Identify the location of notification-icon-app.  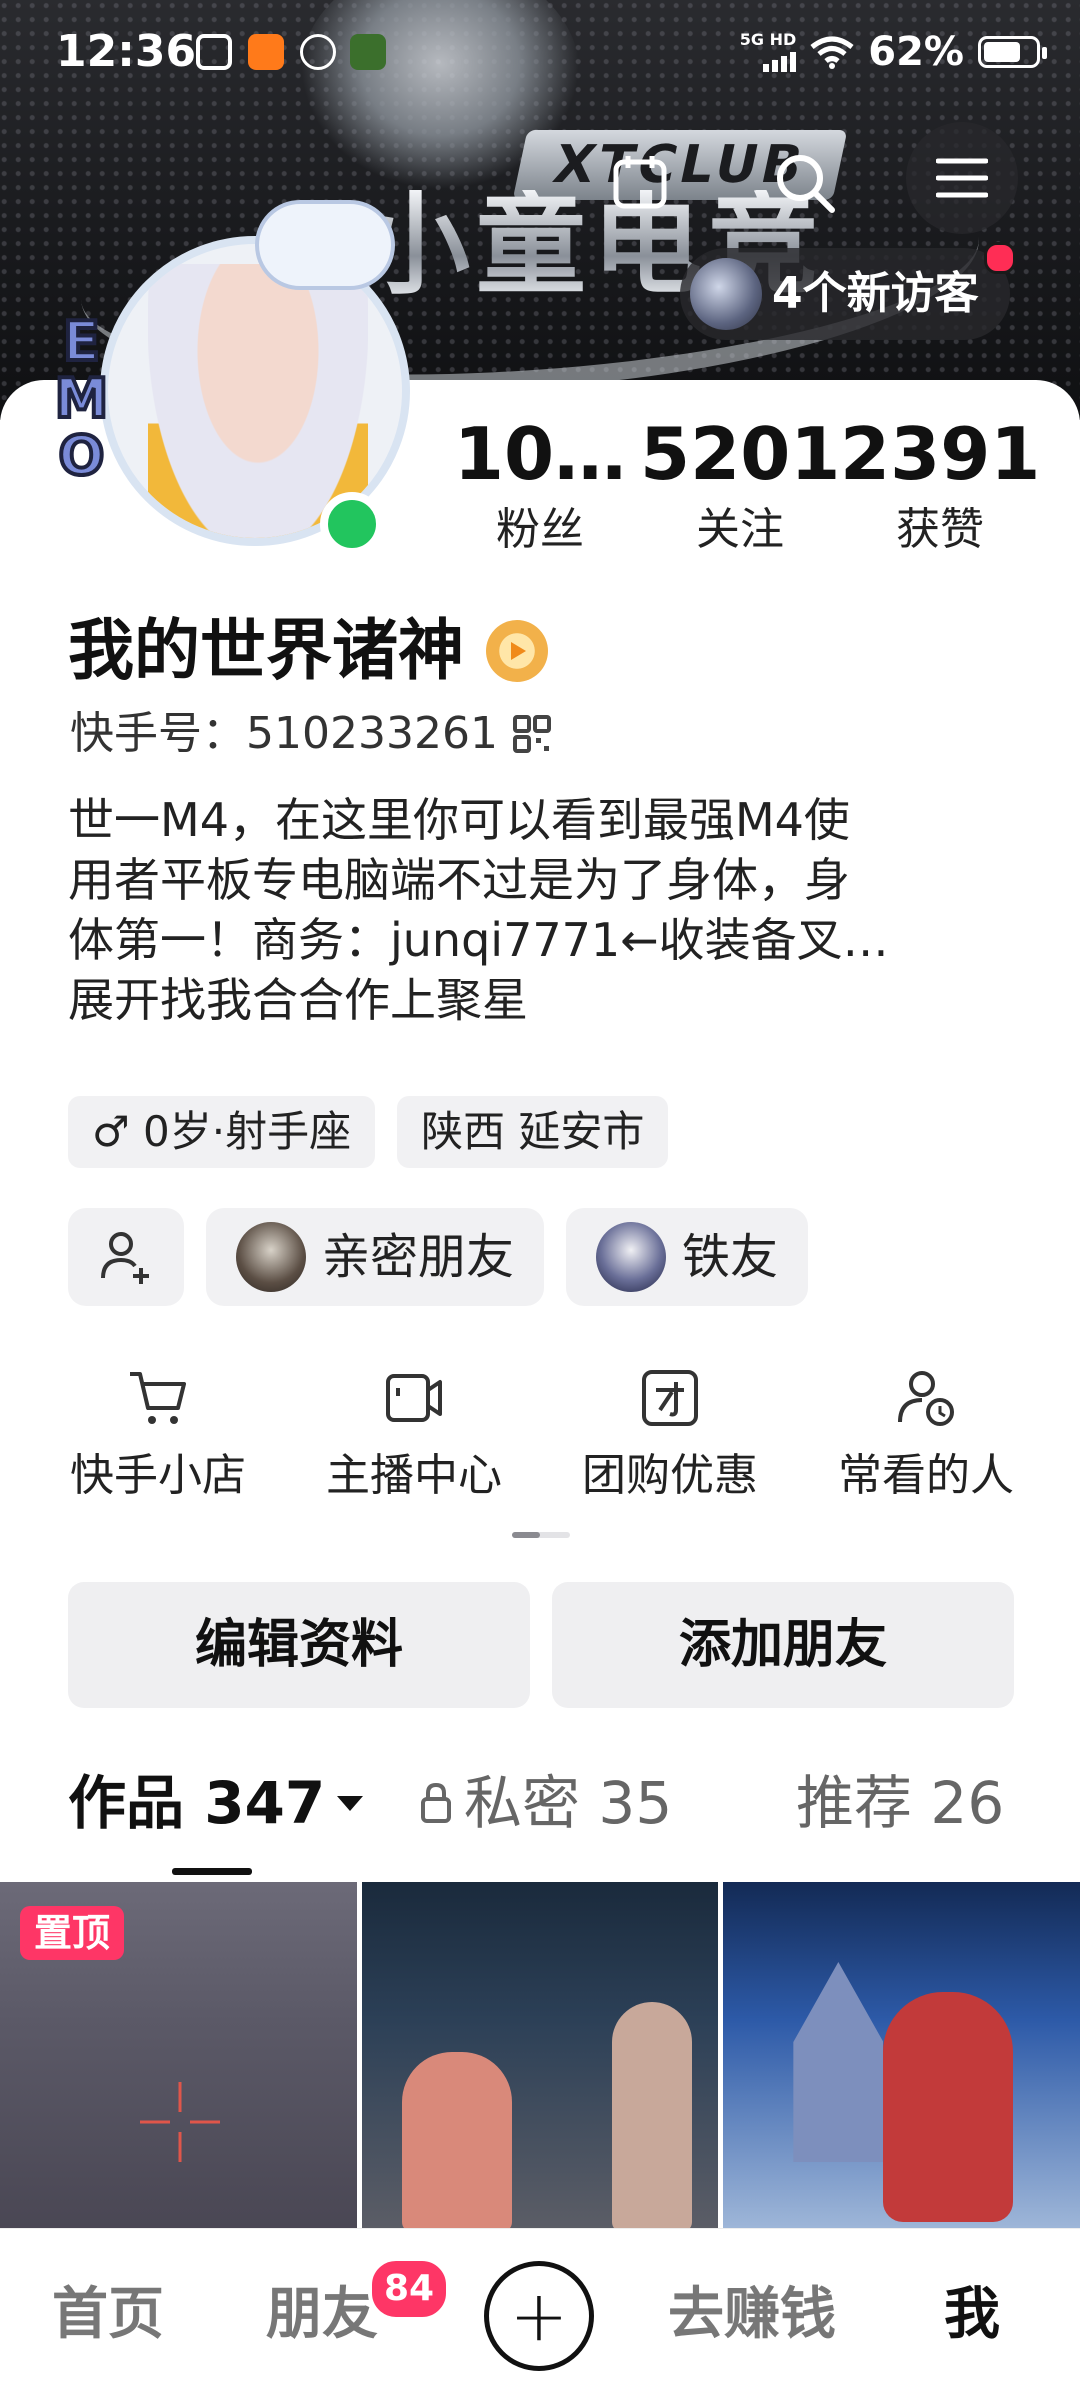
(266, 52).